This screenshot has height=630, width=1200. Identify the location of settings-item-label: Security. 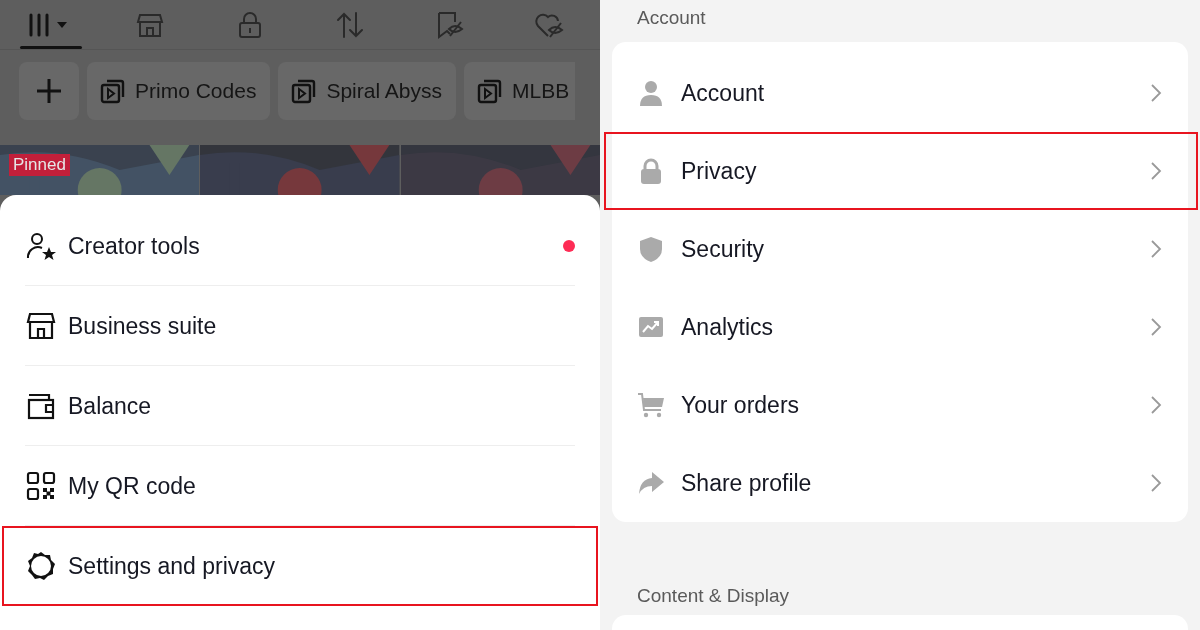
(723, 249).